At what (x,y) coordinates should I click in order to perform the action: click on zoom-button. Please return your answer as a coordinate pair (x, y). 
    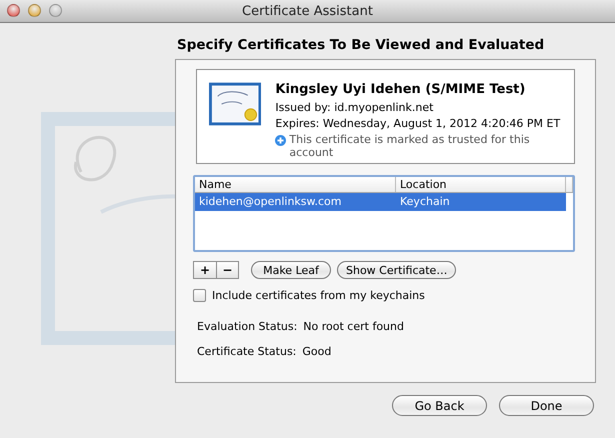
    Looking at the image, I should click on (55, 10).